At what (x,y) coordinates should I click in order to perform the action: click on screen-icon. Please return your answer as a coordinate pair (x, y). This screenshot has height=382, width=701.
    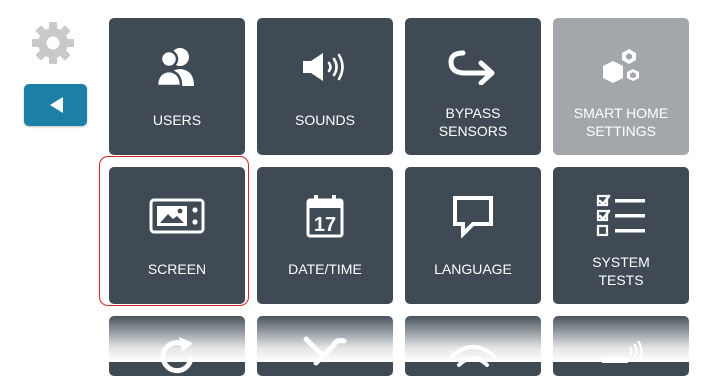
    Looking at the image, I should click on (177, 216).